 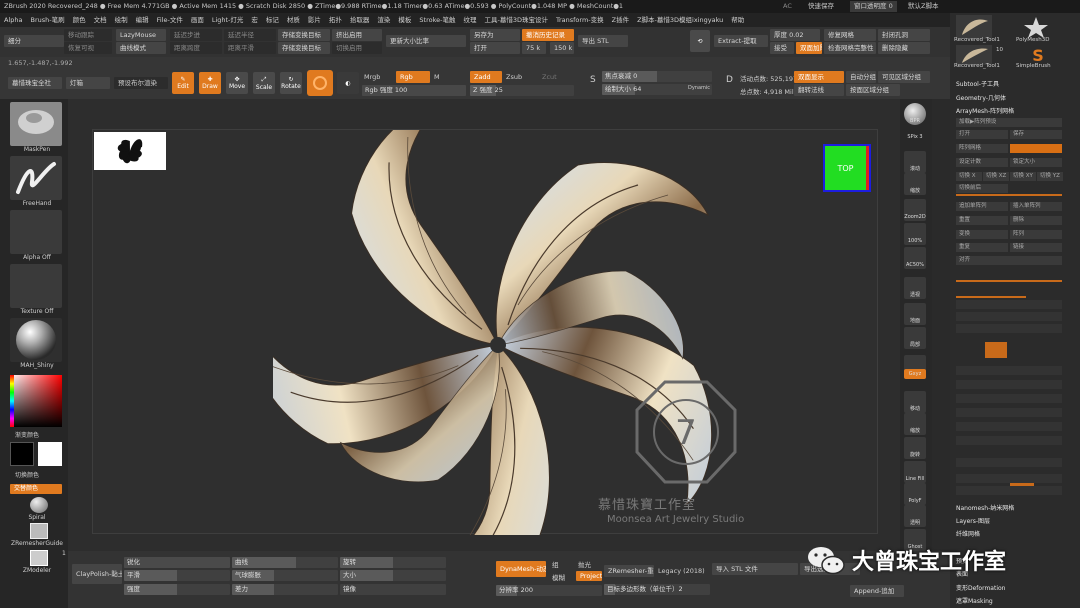 What do you see at coordinates (393, 575) in the screenshot?
I see `size-slider: 大小` at bounding box center [393, 575].